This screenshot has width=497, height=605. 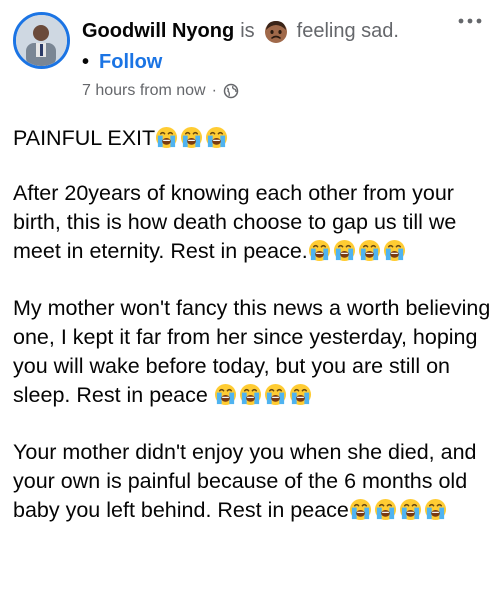 What do you see at coordinates (347, 30) in the screenshot?
I see `feeling-text: feeling sad.` at bounding box center [347, 30].